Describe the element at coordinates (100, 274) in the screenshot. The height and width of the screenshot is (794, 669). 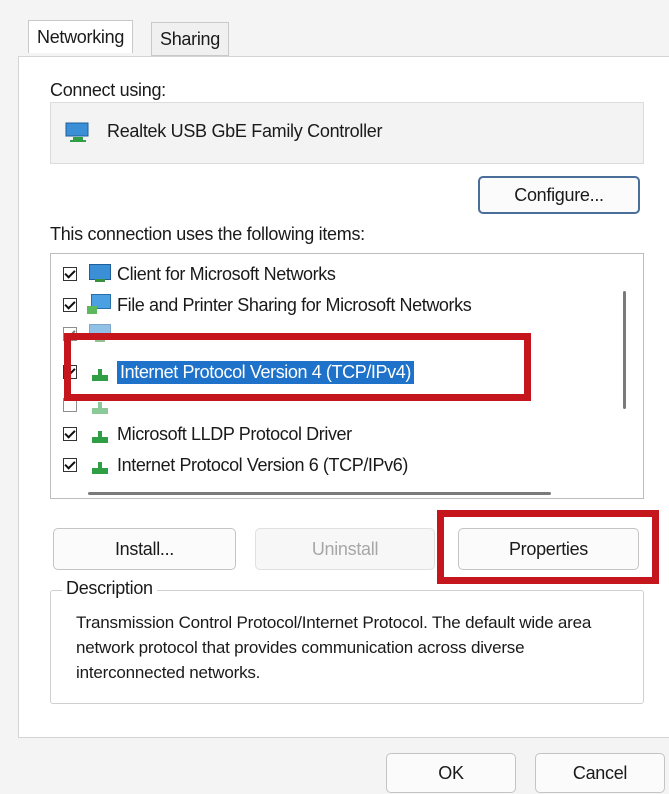
I see `network-client-icon` at that location.